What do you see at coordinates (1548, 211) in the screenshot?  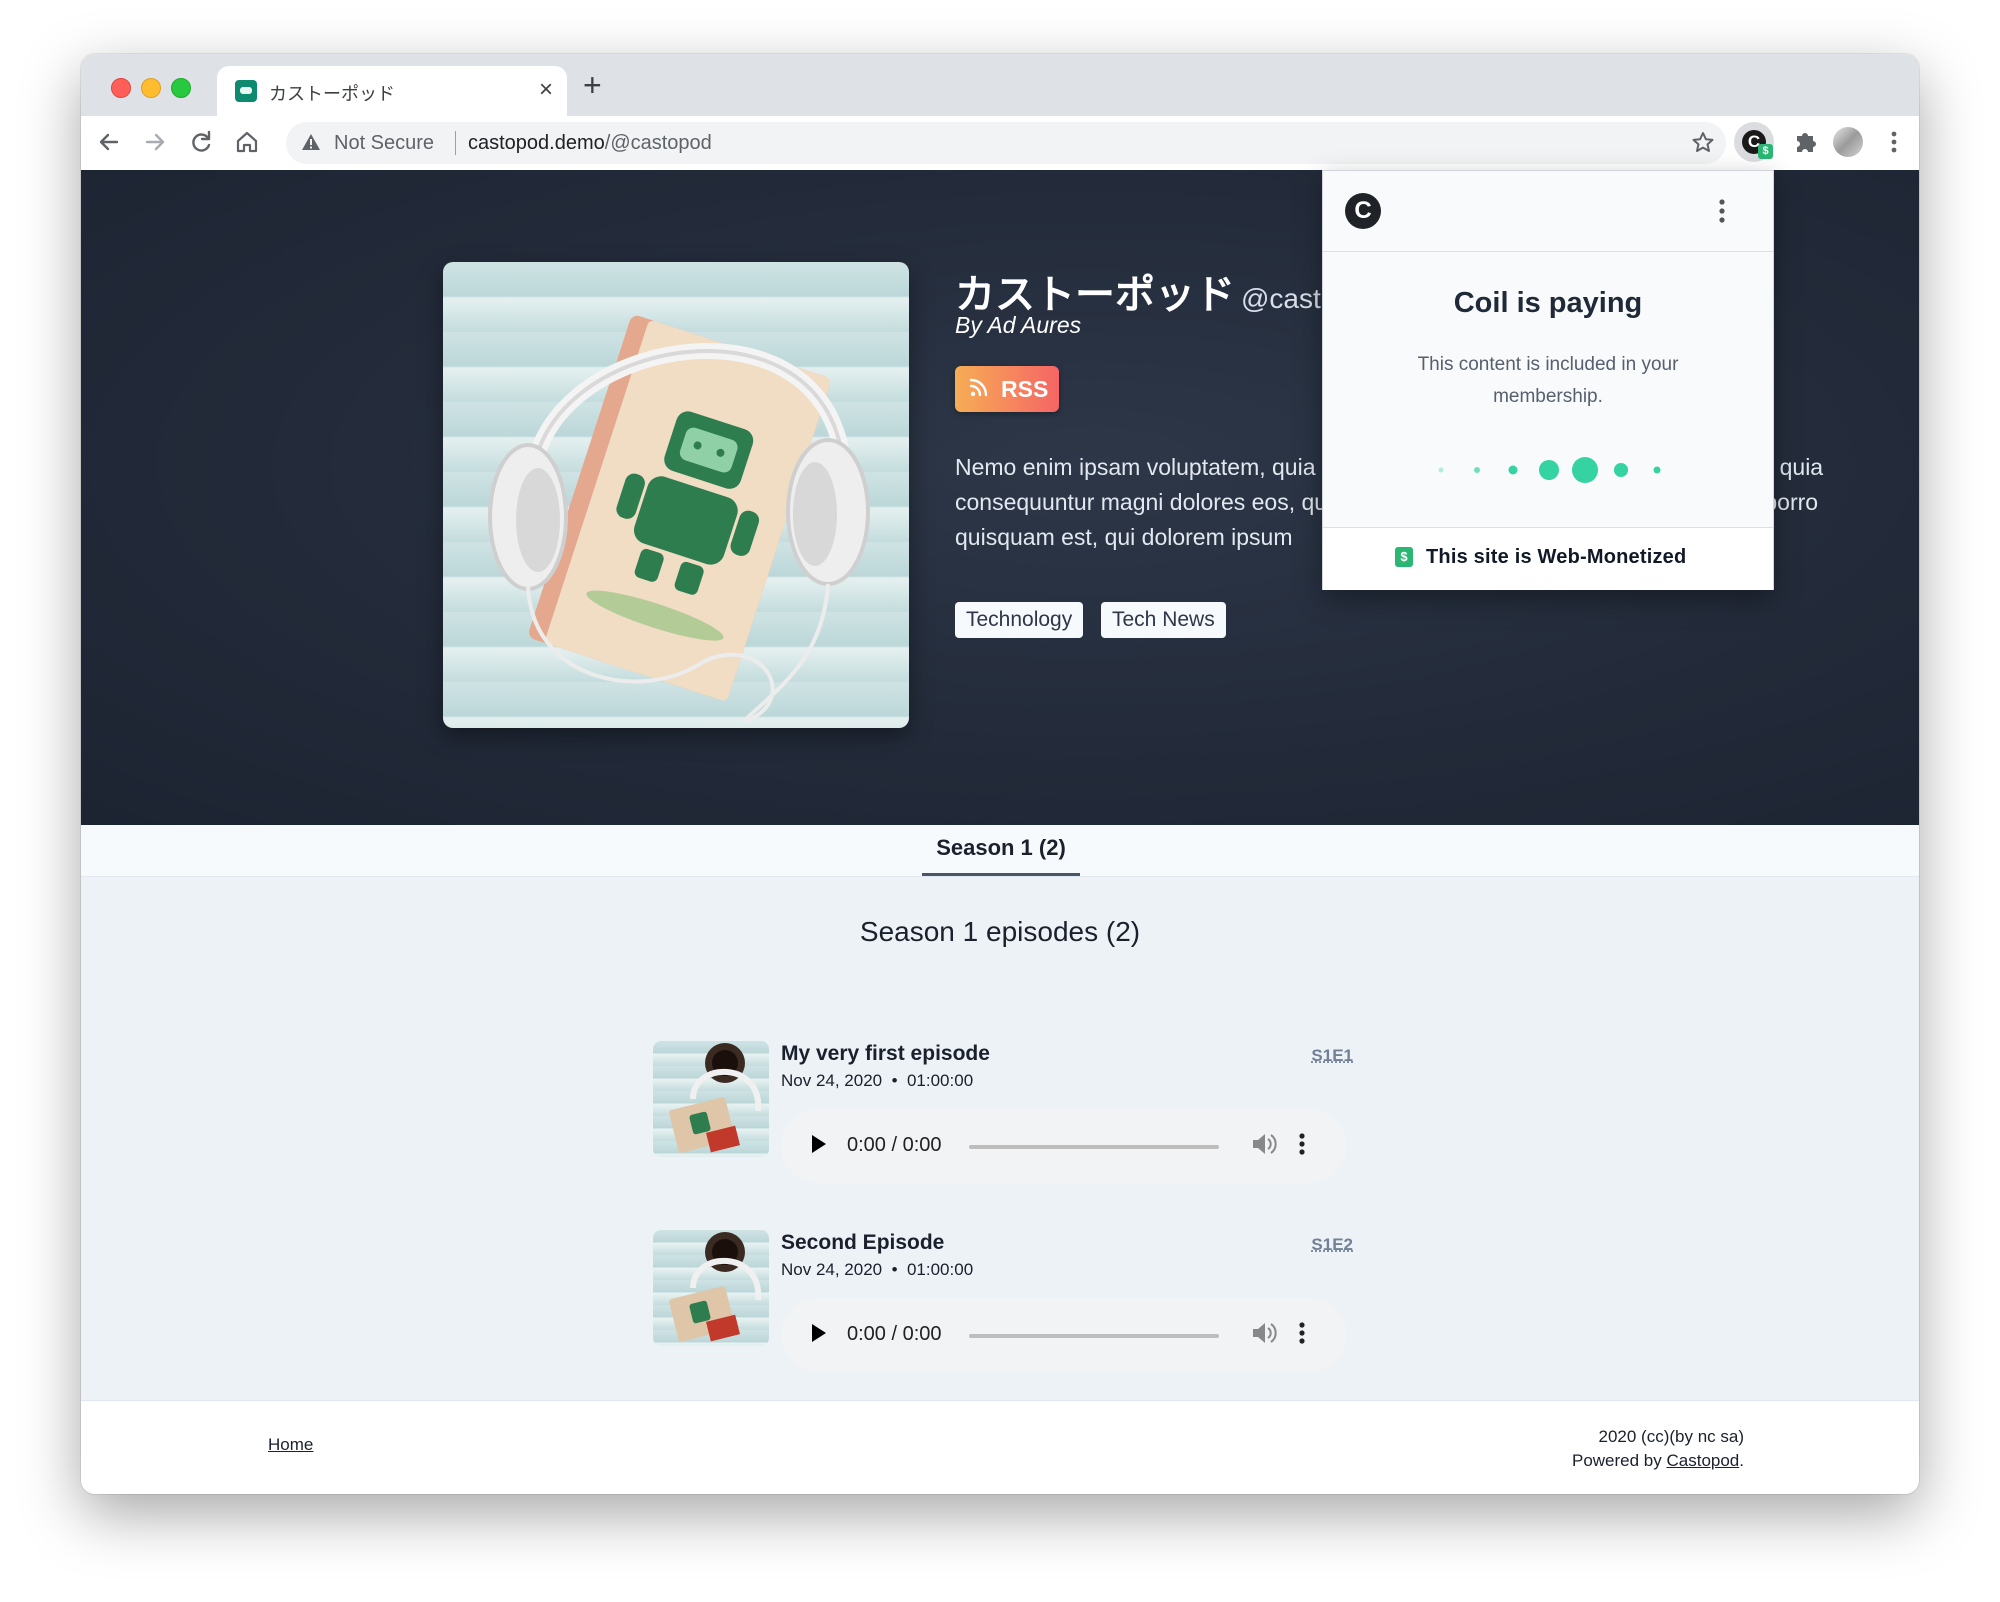 I see `coil-popup-header: C` at bounding box center [1548, 211].